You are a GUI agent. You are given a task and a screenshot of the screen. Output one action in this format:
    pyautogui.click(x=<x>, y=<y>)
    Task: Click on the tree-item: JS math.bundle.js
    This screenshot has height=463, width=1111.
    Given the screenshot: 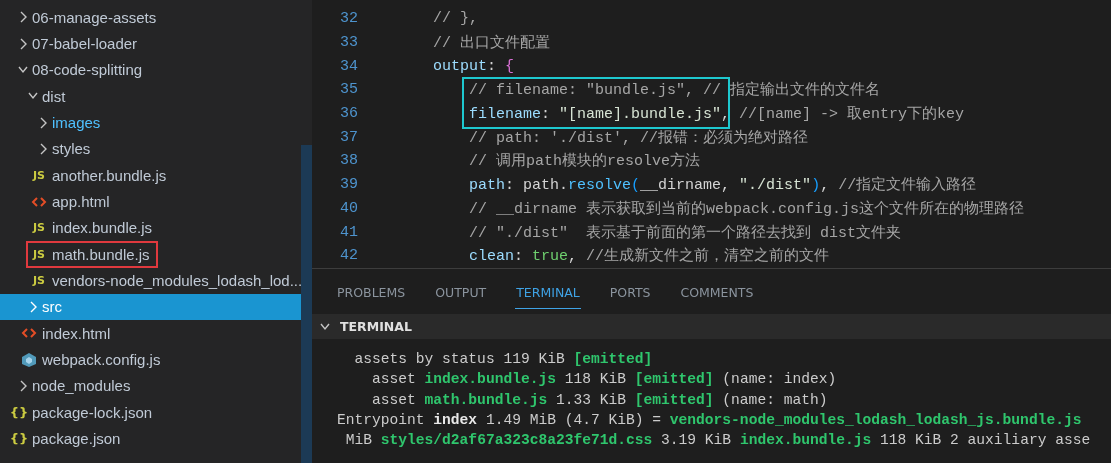 What is the action you would take?
    pyautogui.click(x=150, y=254)
    